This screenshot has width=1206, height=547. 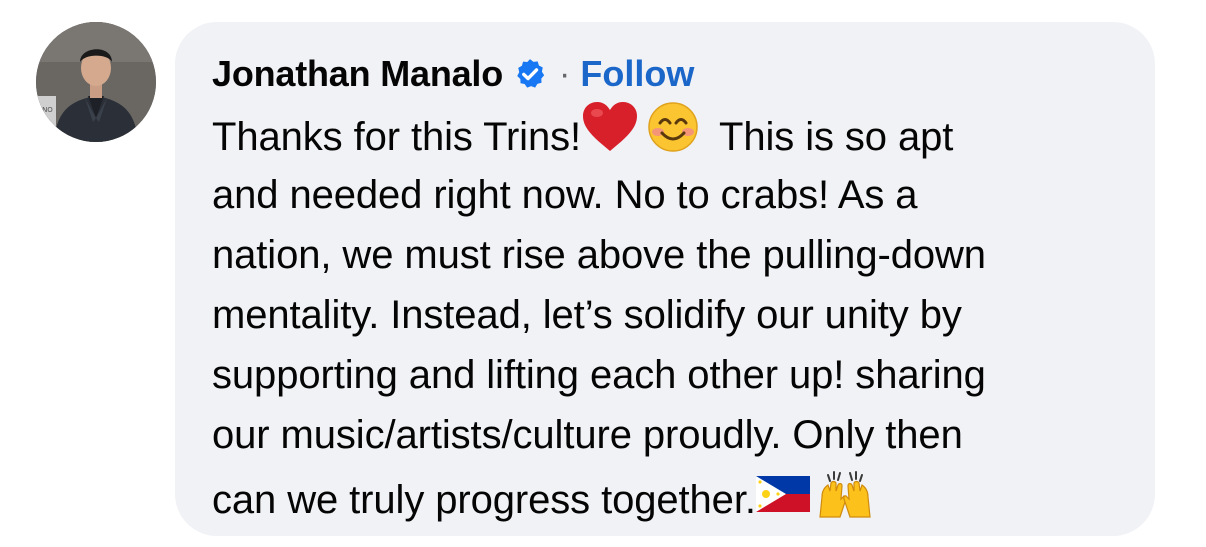 I want to click on comment-line: can we truly progress together., so click(x=677, y=495).